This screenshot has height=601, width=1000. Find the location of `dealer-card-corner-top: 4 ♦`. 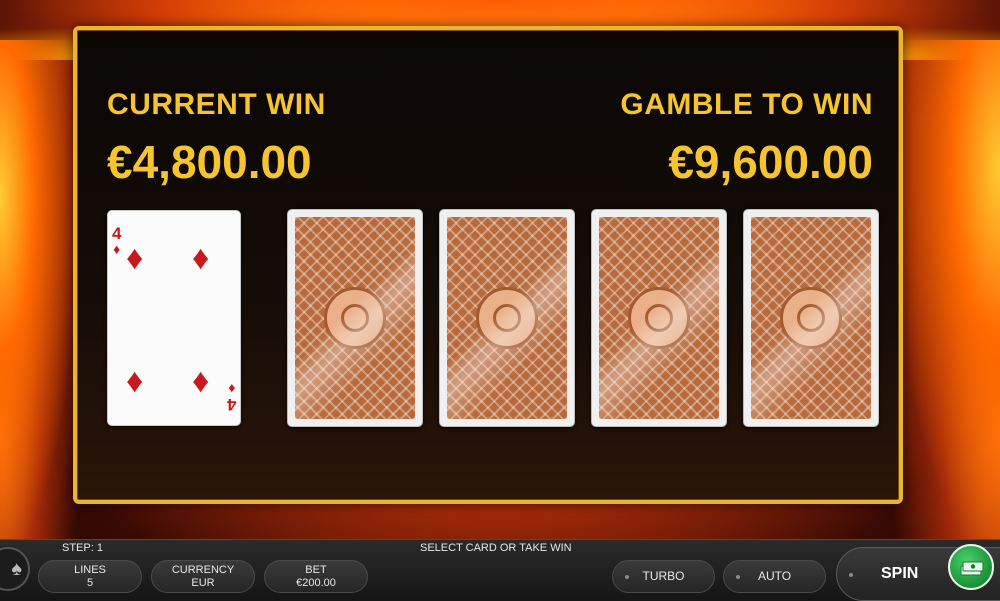

dealer-card-corner-top: 4 ♦ is located at coordinates (116, 240).